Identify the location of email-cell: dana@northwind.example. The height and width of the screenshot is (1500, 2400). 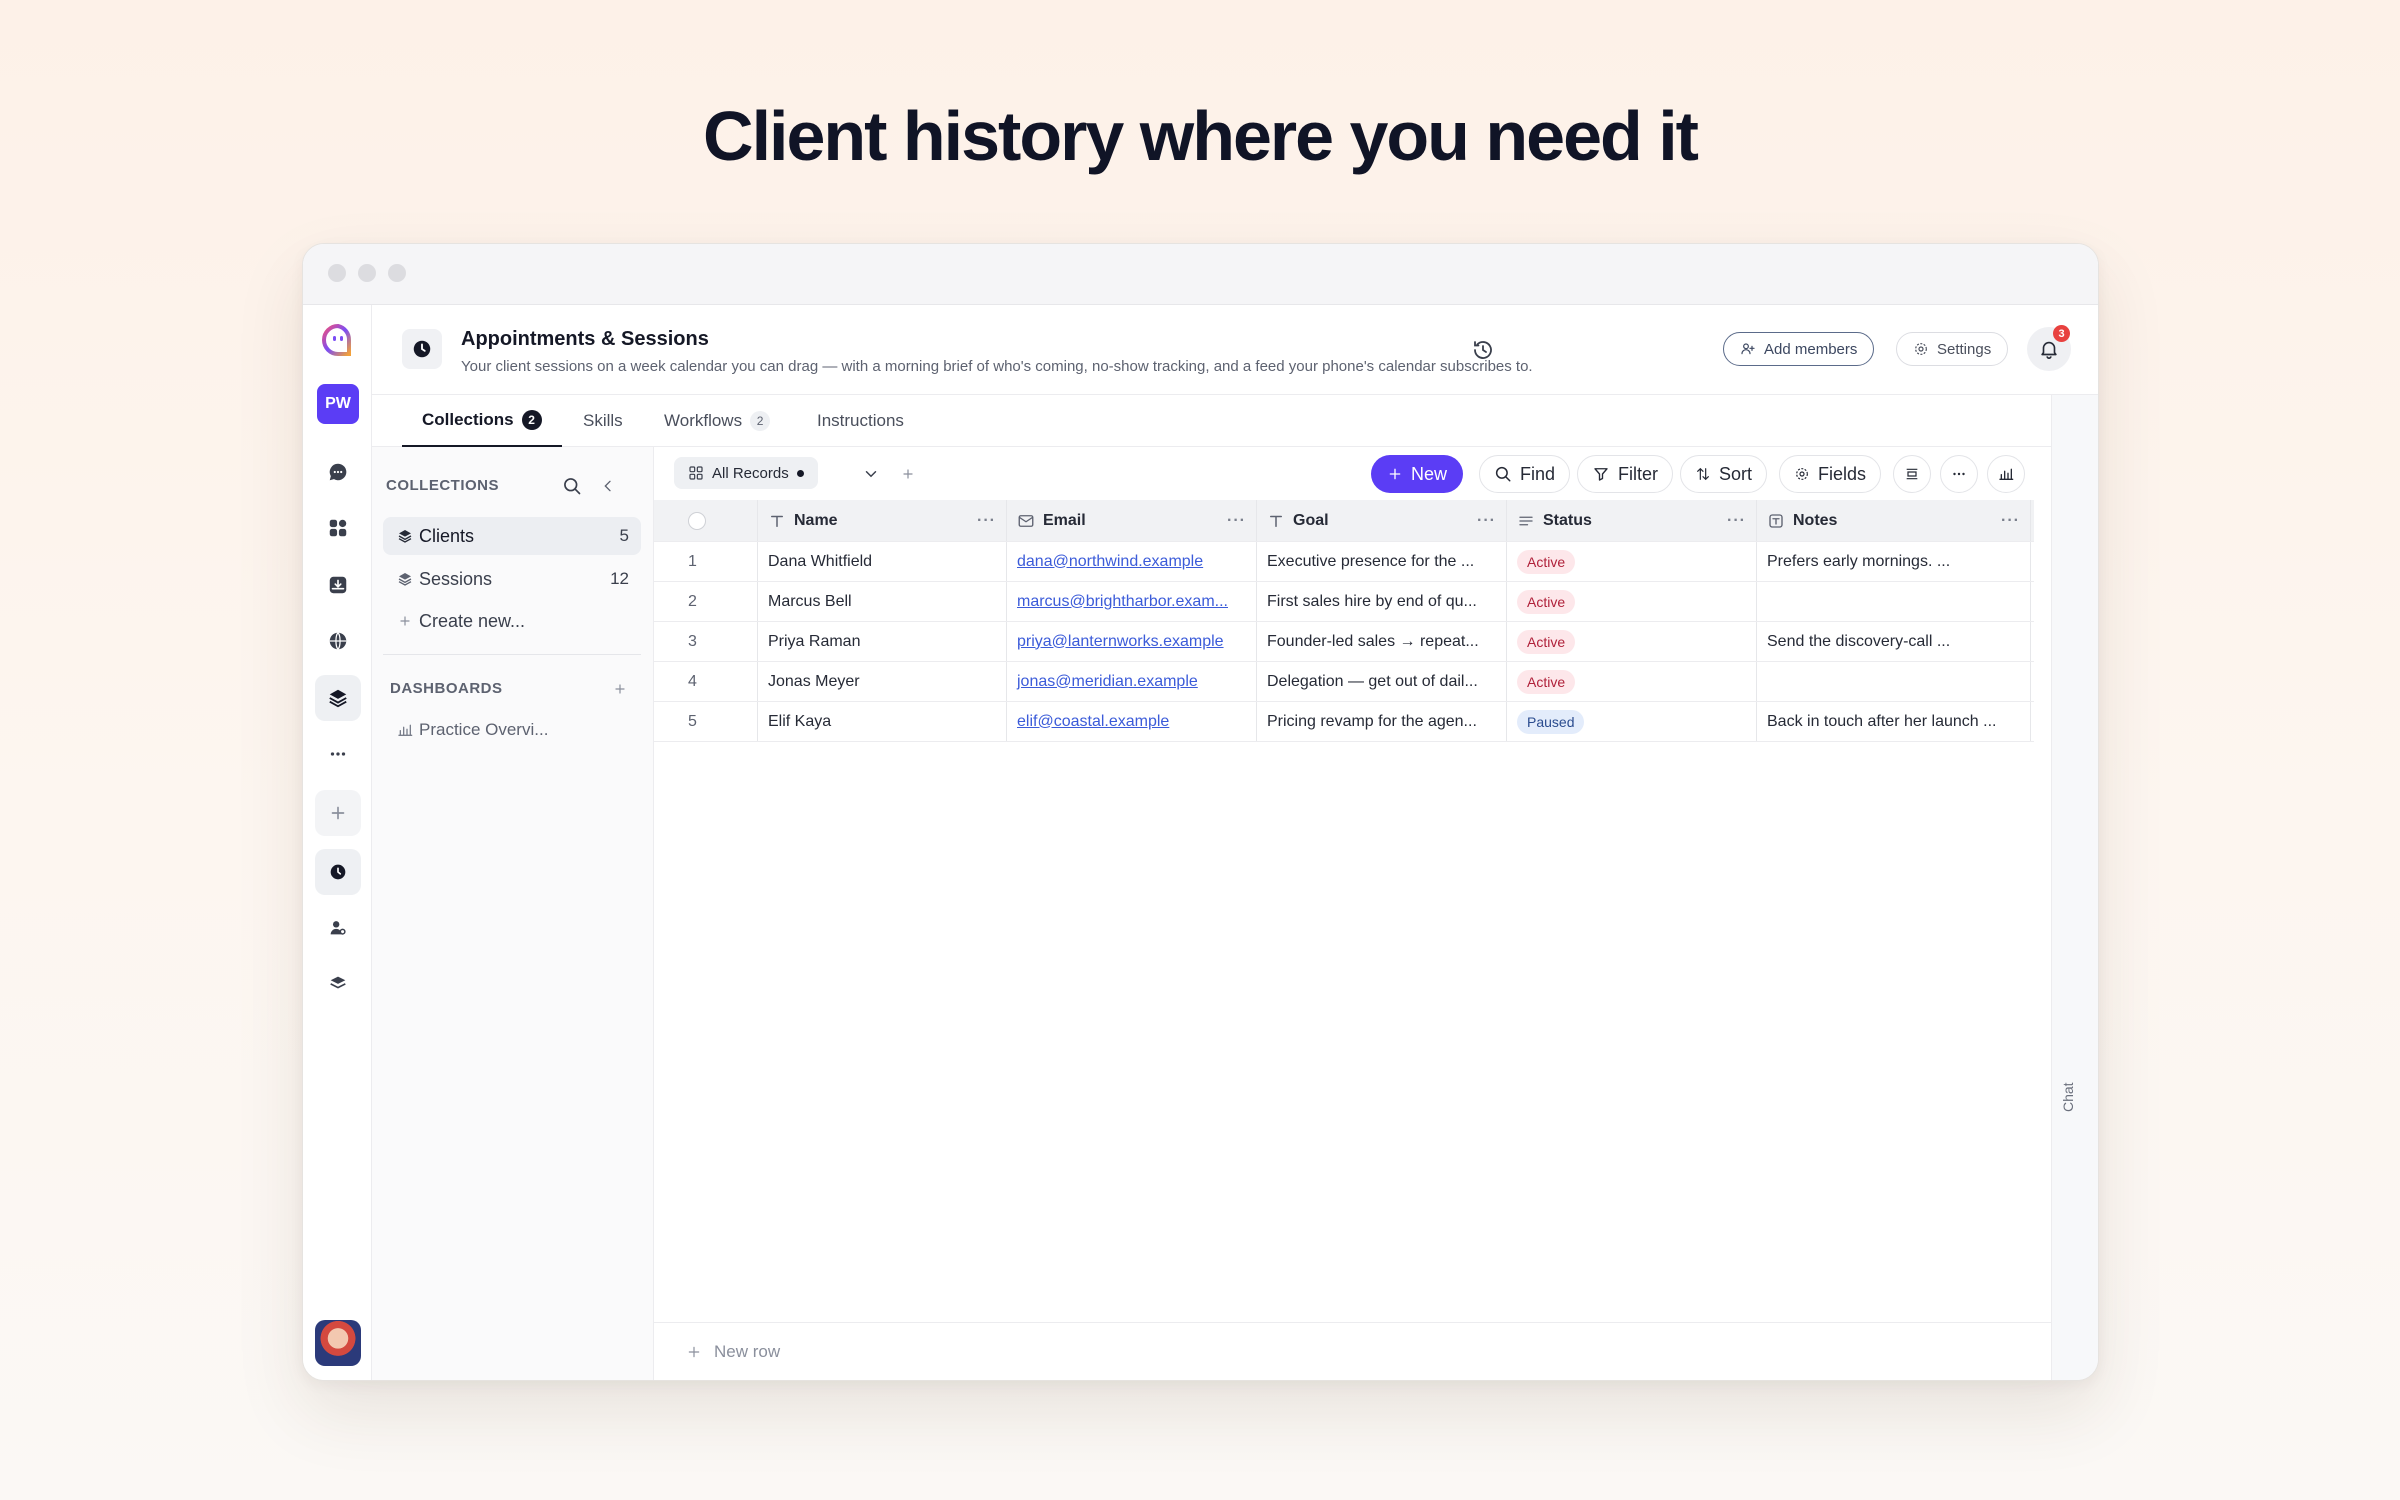
(1132, 561).